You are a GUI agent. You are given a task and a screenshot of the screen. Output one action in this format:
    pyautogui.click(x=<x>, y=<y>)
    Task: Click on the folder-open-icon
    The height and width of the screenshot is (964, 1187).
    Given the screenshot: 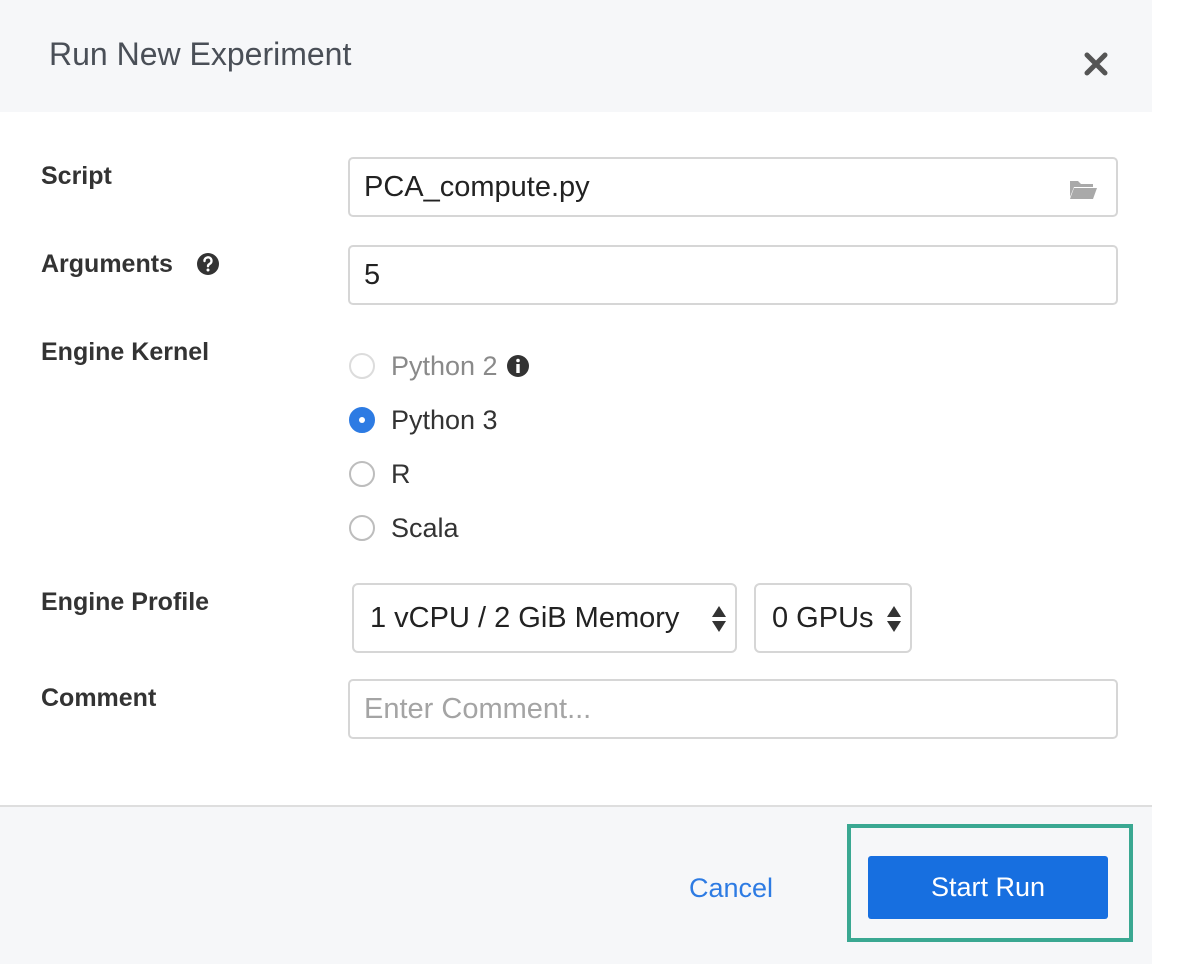 What is the action you would take?
    pyautogui.click(x=1083, y=189)
    